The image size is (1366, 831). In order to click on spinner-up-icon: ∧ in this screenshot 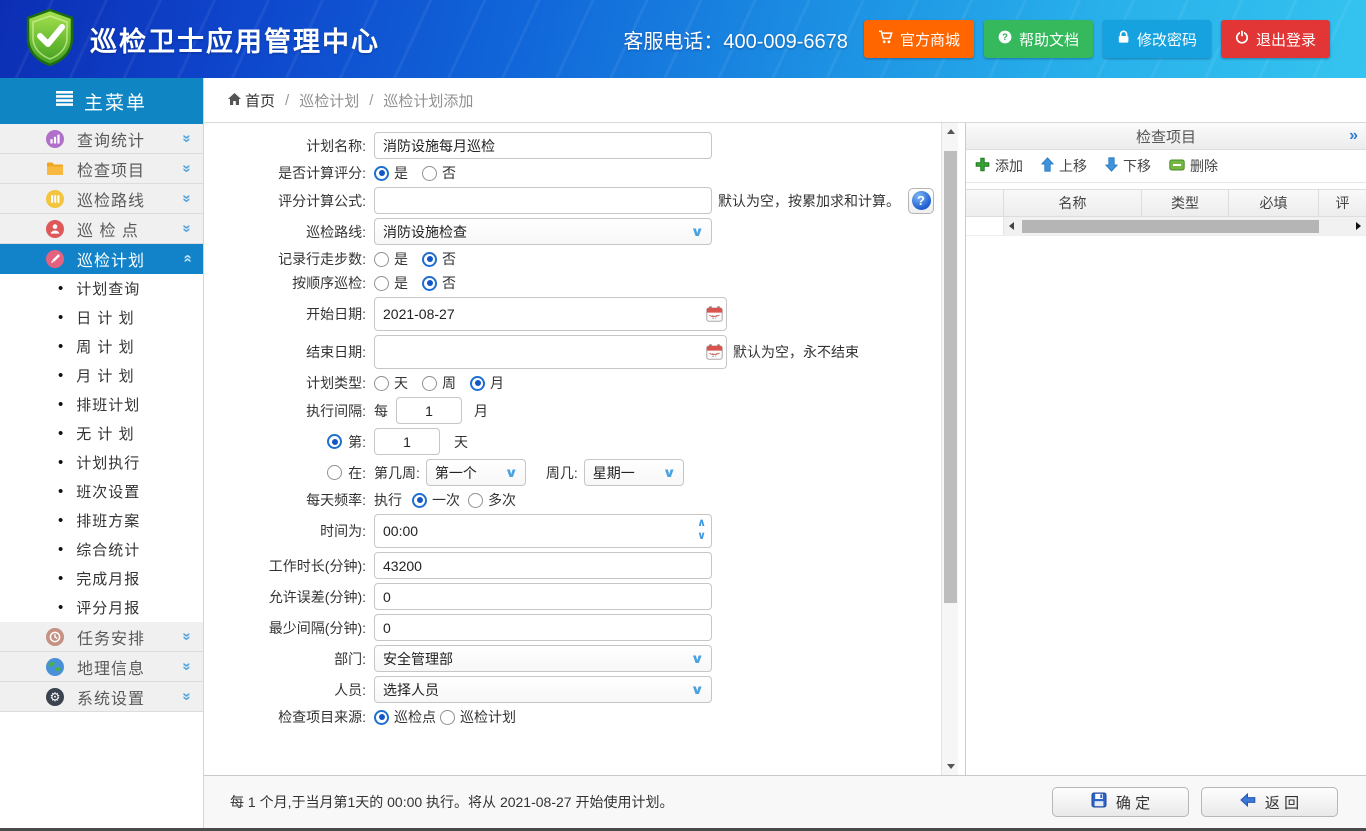, I will do `click(701, 523)`.